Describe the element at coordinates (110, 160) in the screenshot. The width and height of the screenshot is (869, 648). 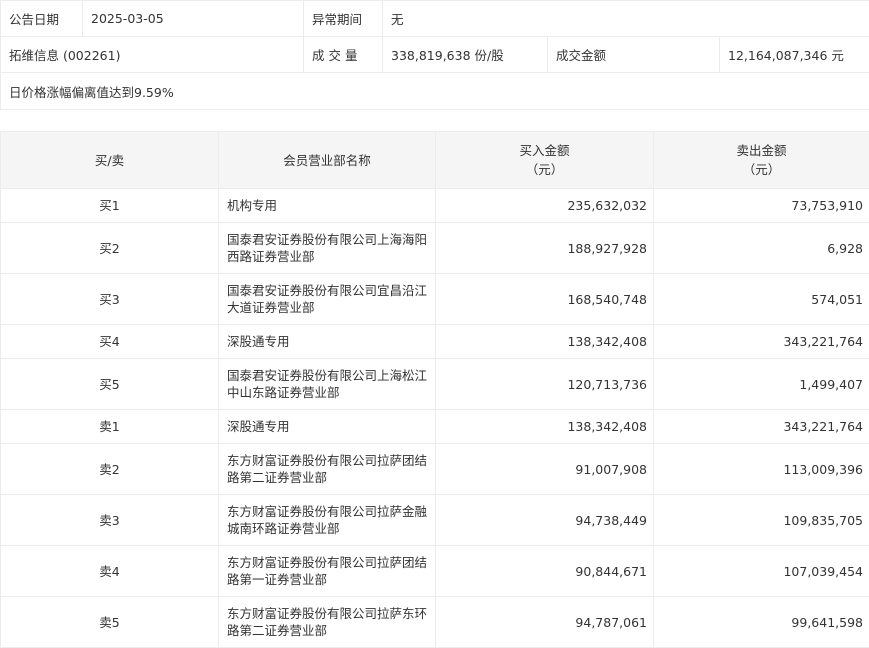
I see `header-side: 买/卖` at that location.